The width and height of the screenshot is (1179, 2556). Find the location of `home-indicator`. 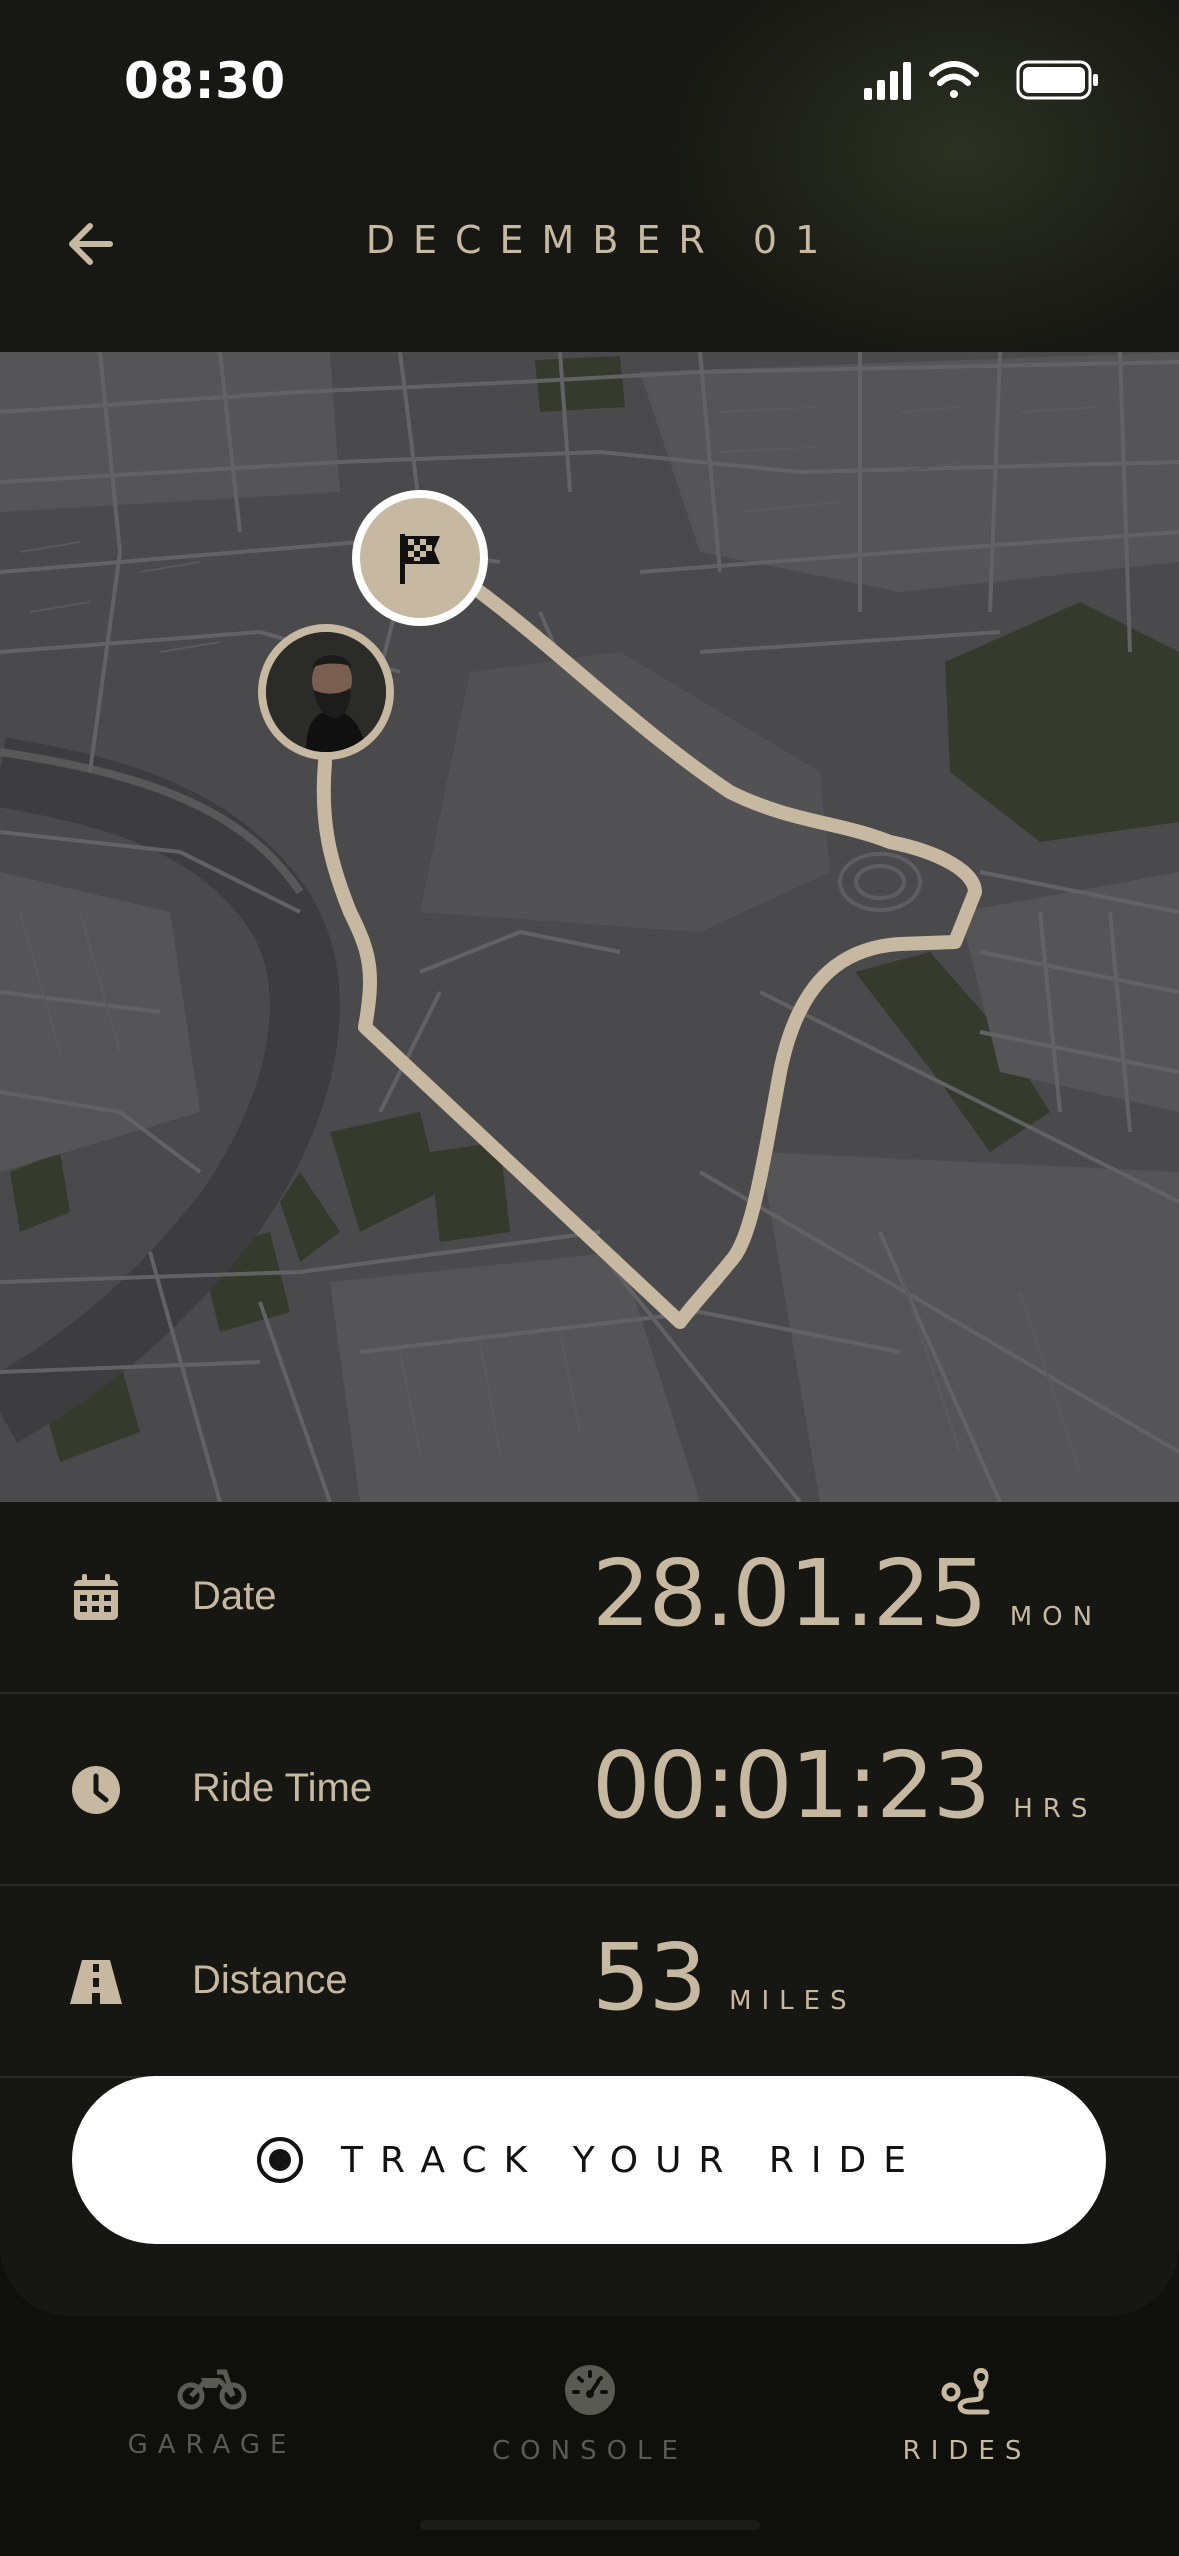

home-indicator is located at coordinates (590, 2525).